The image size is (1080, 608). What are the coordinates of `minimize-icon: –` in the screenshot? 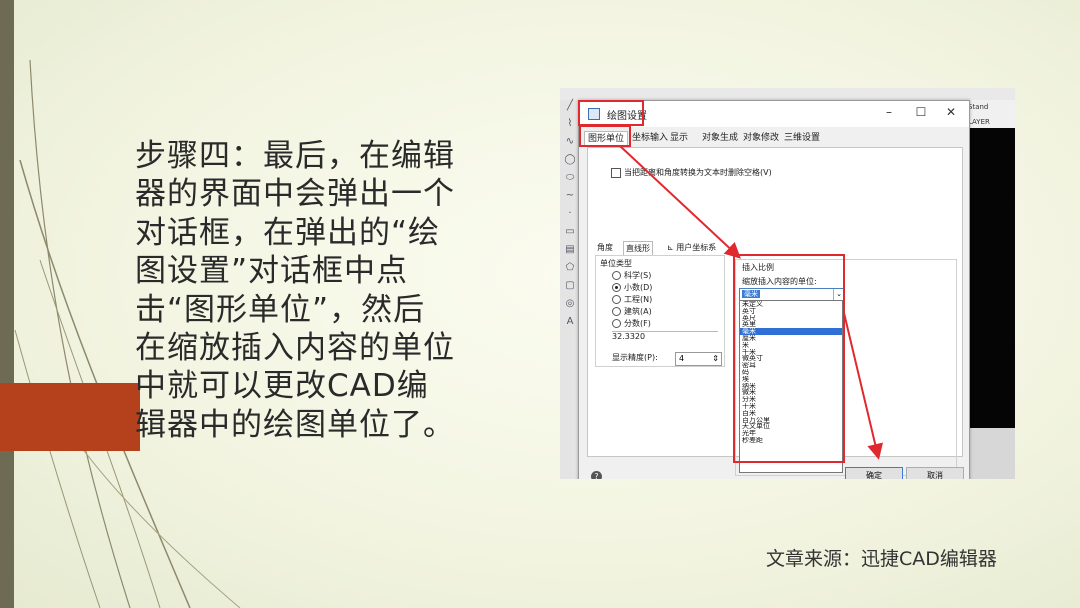 It's located at (889, 112).